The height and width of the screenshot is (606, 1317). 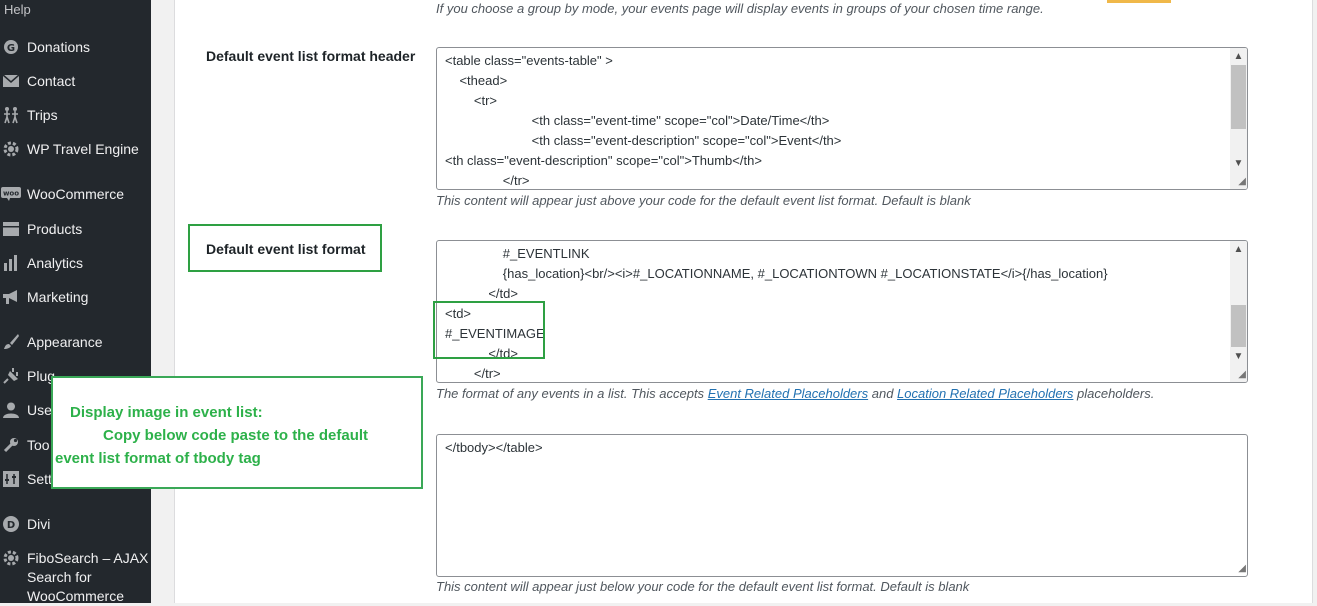 I want to click on woocommerce-icon: woo, so click(x=11, y=194).